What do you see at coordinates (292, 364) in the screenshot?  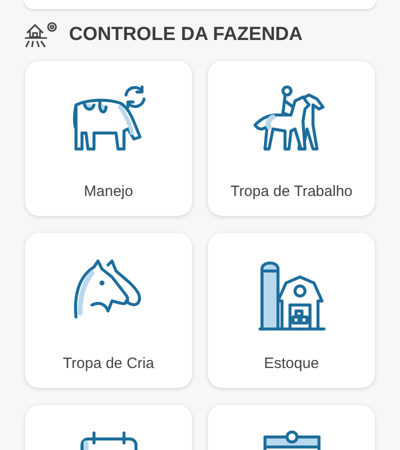 I see `card-label: Estoque` at bounding box center [292, 364].